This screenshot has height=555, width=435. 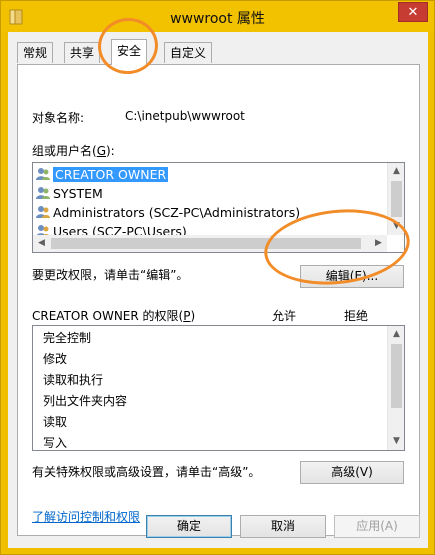 I want to click on tab-general: 常规, so click(x=35, y=52).